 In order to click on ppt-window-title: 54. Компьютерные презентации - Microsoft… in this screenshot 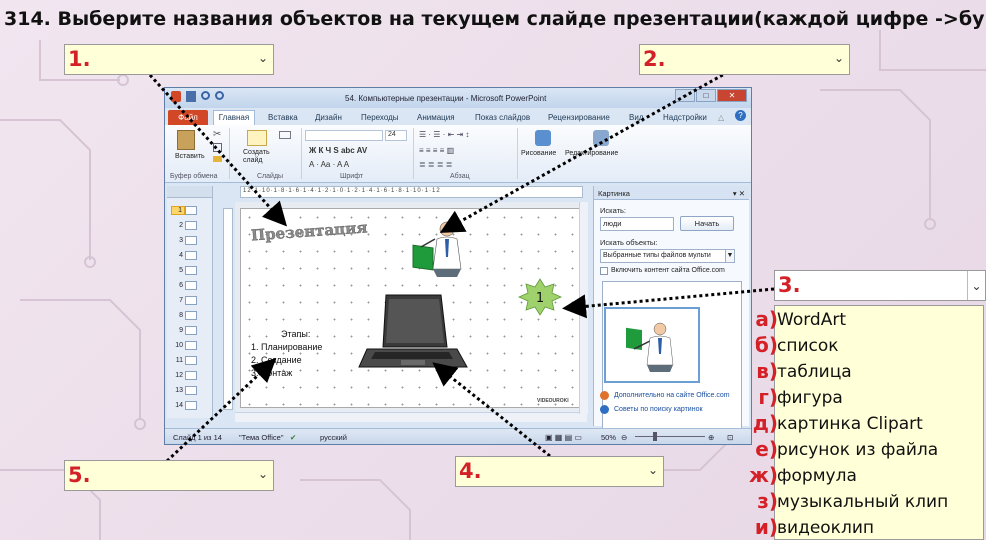, I will do `click(446, 98)`.